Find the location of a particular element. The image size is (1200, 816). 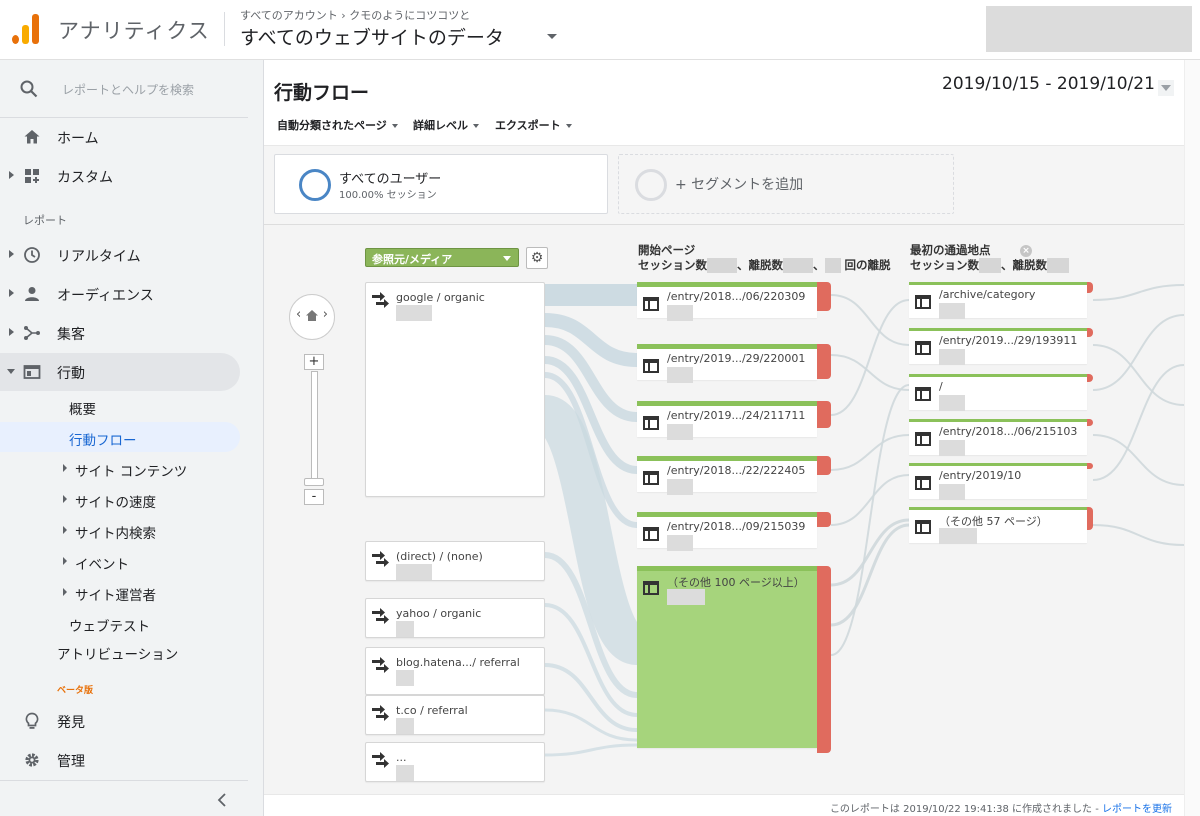

zoom-slider-track is located at coordinates (314, 426).